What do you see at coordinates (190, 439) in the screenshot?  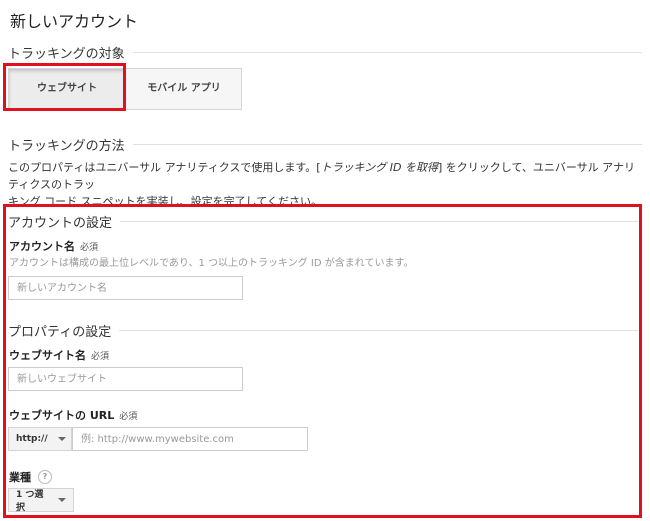 I see `website-url-input` at bounding box center [190, 439].